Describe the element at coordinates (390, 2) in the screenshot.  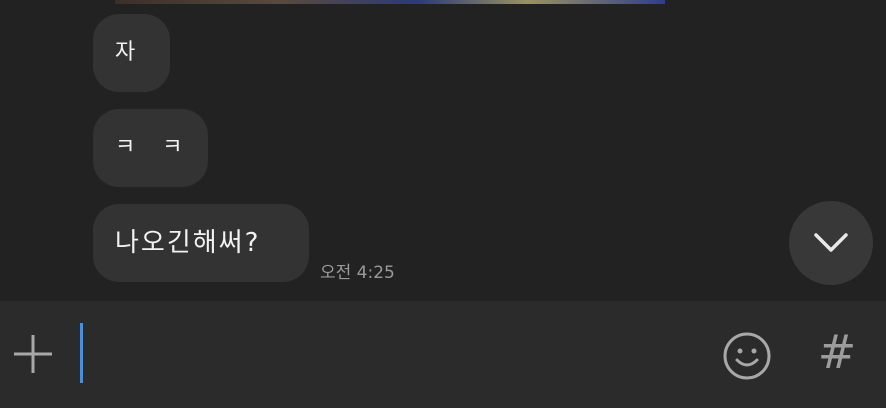
I see `image-message-edge` at that location.